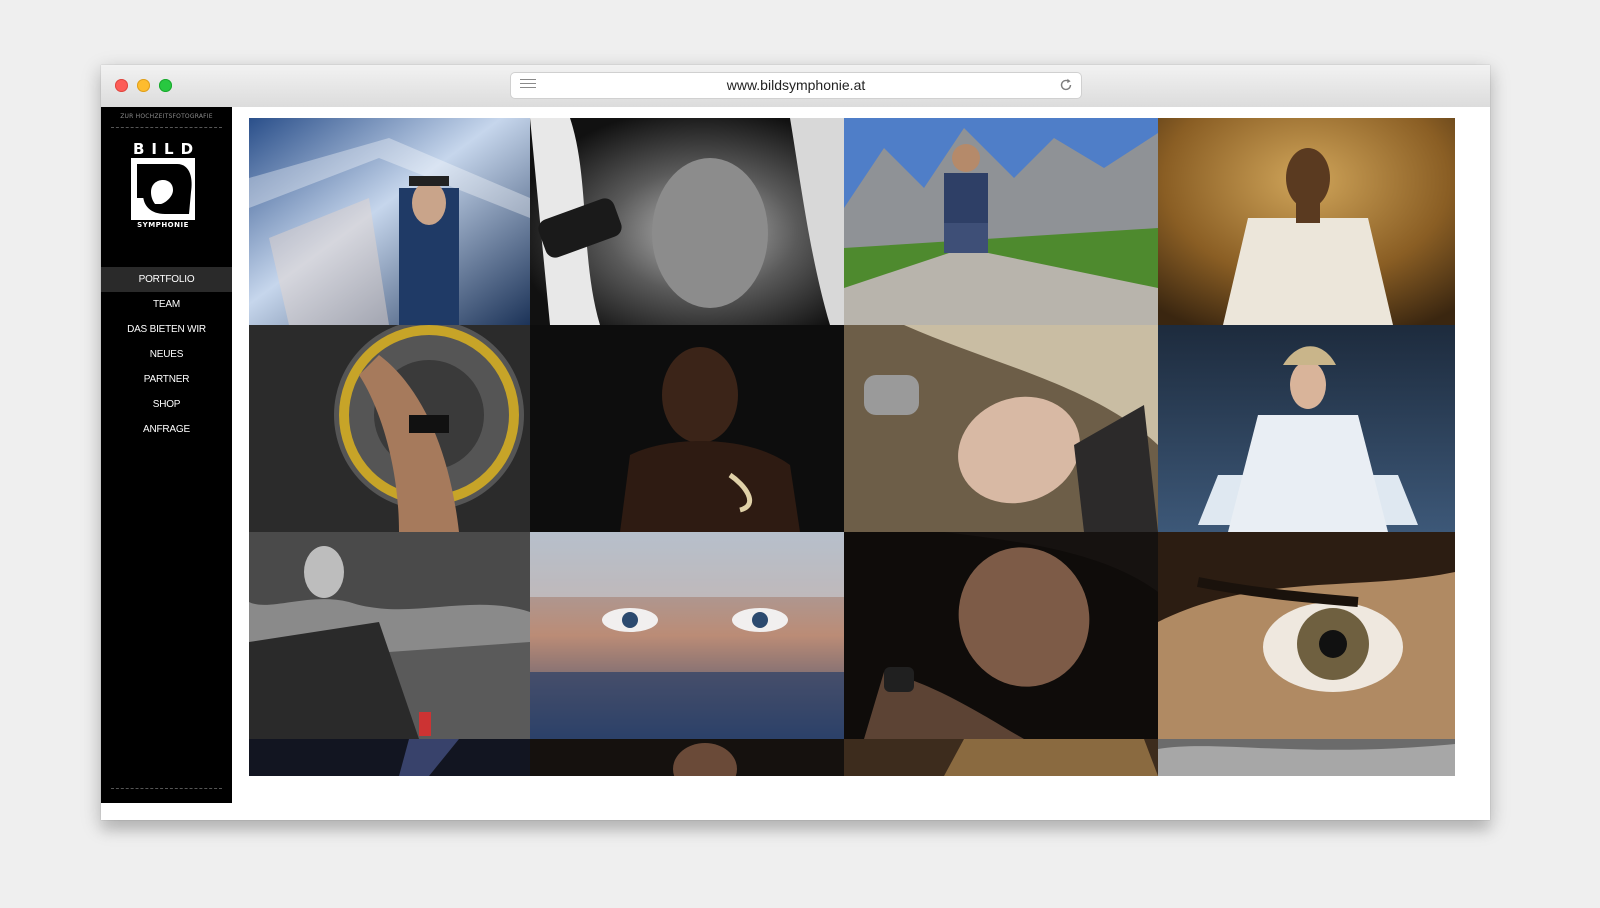 The image size is (1600, 908). What do you see at coordinates (795, 826) in the screenshot?
I see `window-shadow` at bounding box center [795, 826].